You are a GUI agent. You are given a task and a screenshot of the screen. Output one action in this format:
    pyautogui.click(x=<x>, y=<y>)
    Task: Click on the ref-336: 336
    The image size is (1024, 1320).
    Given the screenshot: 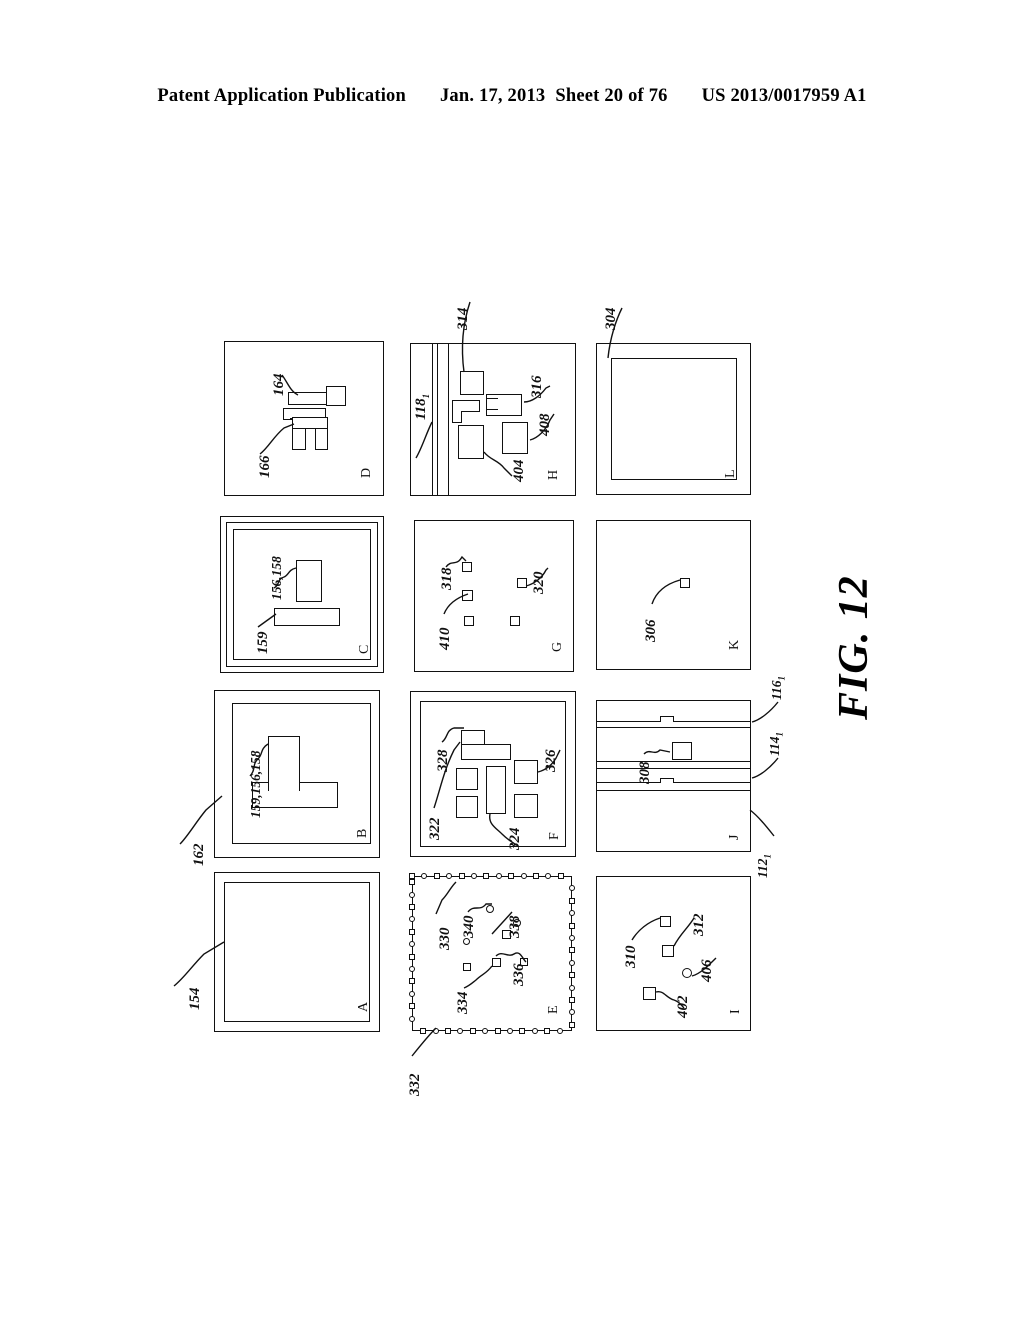 What is the action you would take?
    pyautogui.click(x=519, y=975)
    